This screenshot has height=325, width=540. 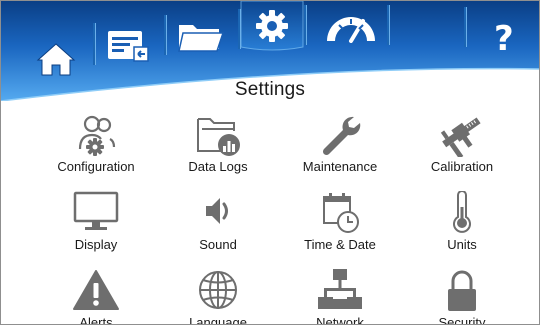 What do you see at coordinates (97, 135) in the screenshot?
I see `users-gear-icon` at bounding box center [97, 135].